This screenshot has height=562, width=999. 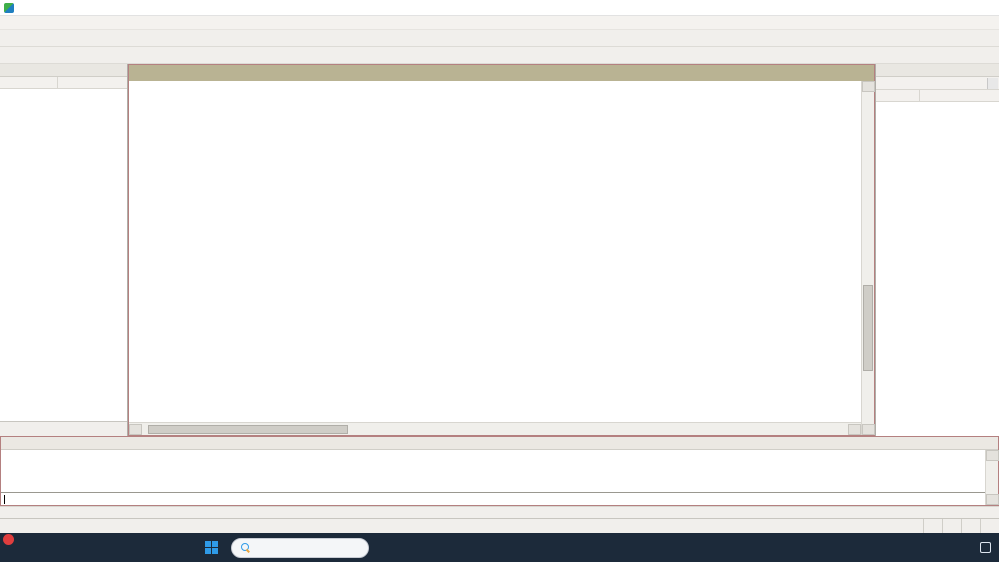 I want to click on command-body, so click(x=500, y=477).